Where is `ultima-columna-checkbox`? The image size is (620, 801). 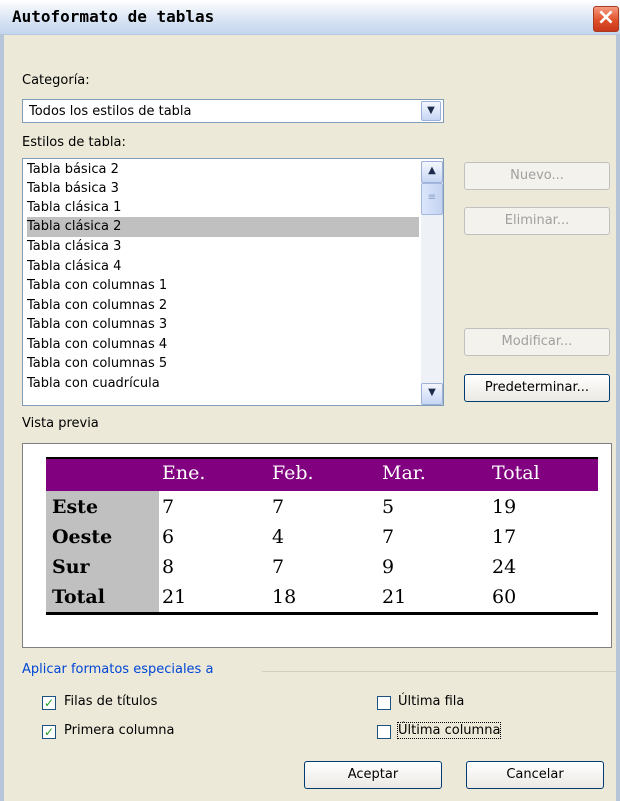 ultima-columna-checkbox is located at coordinates (384, 732).